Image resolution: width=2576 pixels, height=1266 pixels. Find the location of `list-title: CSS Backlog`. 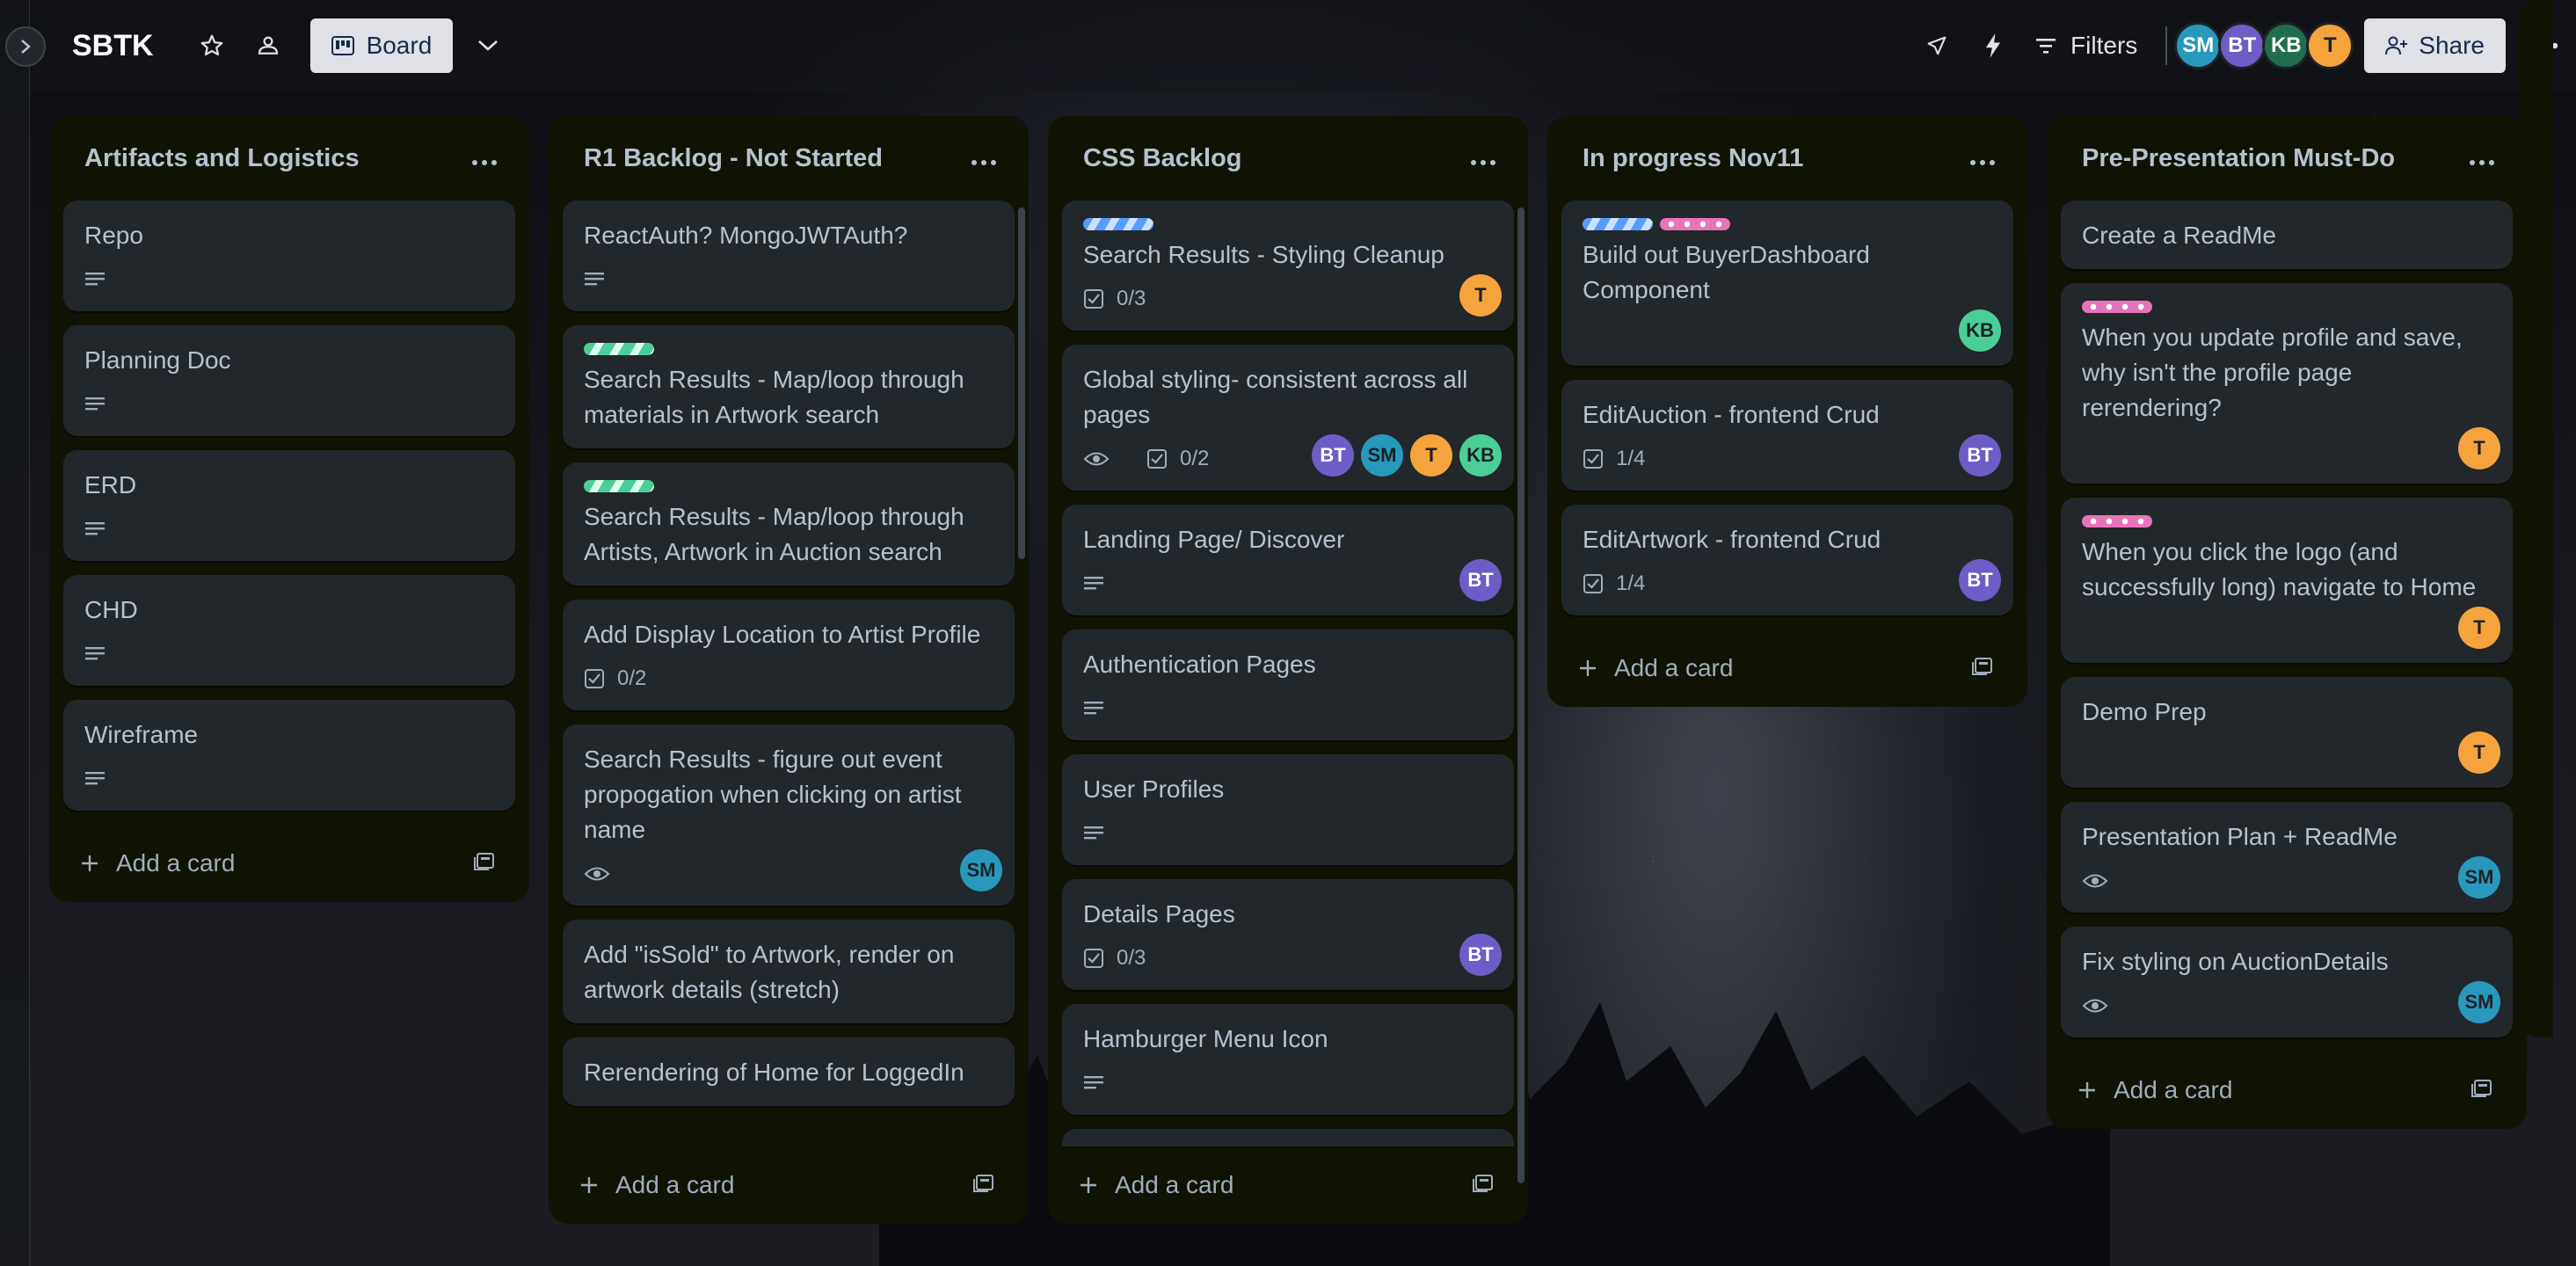

list-title: CSS Backlog is located at coordinates (1162, 158).